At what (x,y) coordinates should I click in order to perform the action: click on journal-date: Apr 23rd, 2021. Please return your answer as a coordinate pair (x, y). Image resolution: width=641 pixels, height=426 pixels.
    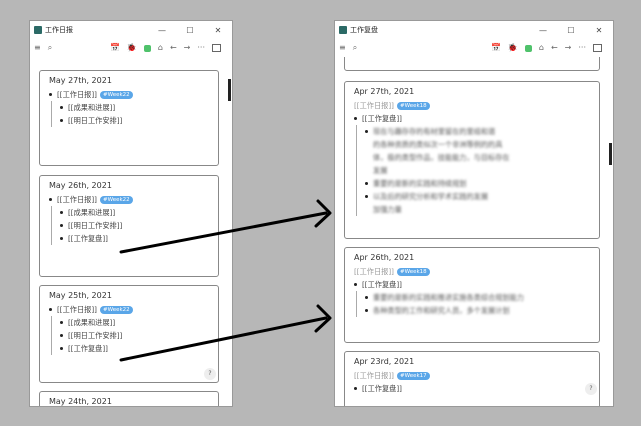
    Looking at the image, I should click on (472, 361).